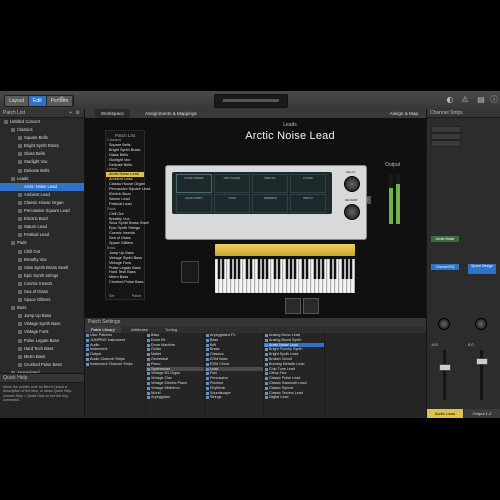  What do you see at coordinates (175, 397) in the screenshot?
I see `library-item: Arpeggiator` at bounding box center [175, 397].